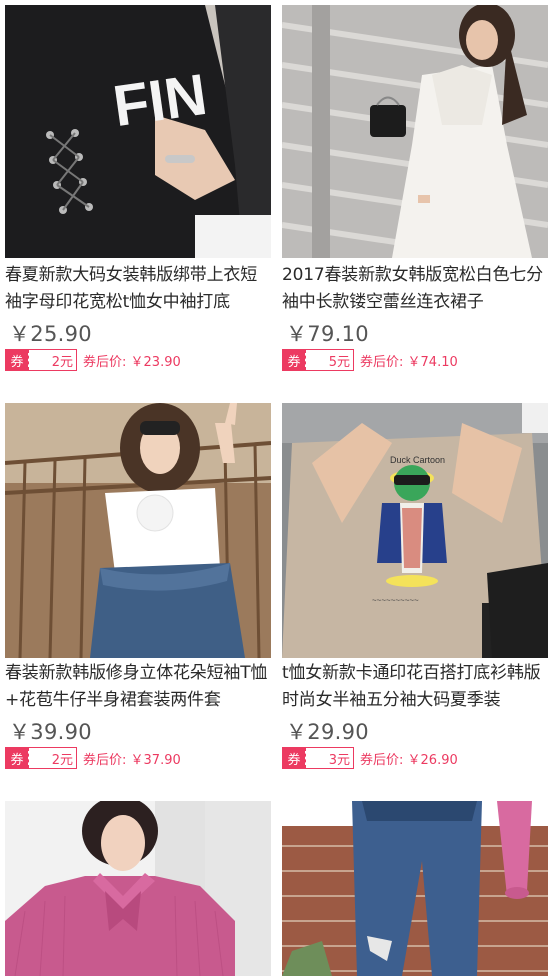  What do you see at coordinates (132, 362) in the screenshot?
I see `after-coupon-price: 券后价: ￥23.90` at bounding box center [132, 362].